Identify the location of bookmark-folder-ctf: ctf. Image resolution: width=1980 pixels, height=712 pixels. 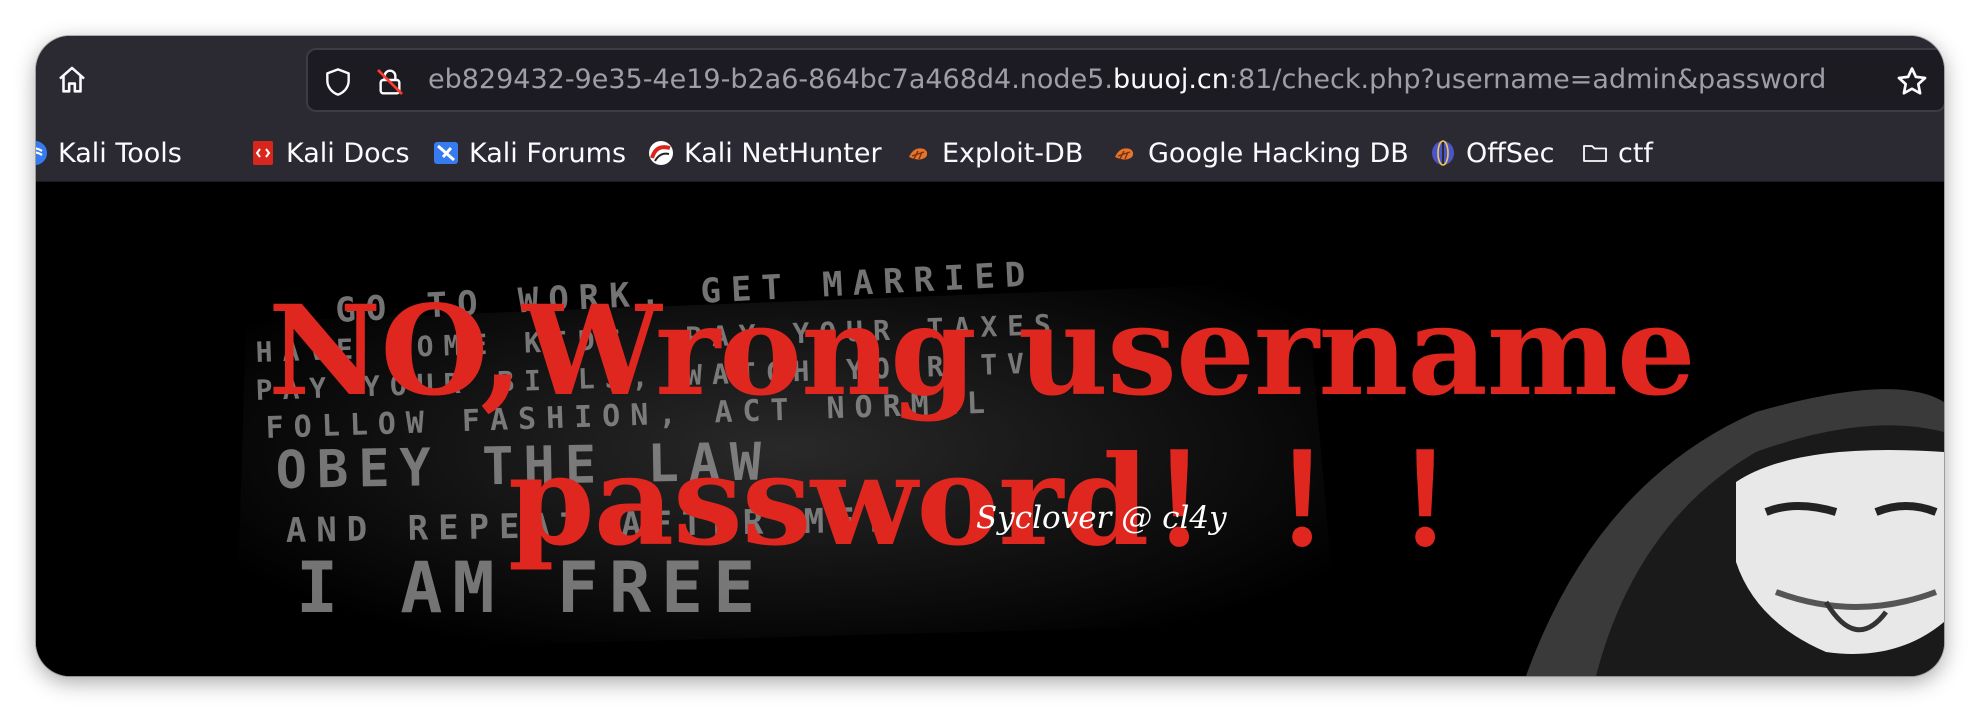
(1617, 152).